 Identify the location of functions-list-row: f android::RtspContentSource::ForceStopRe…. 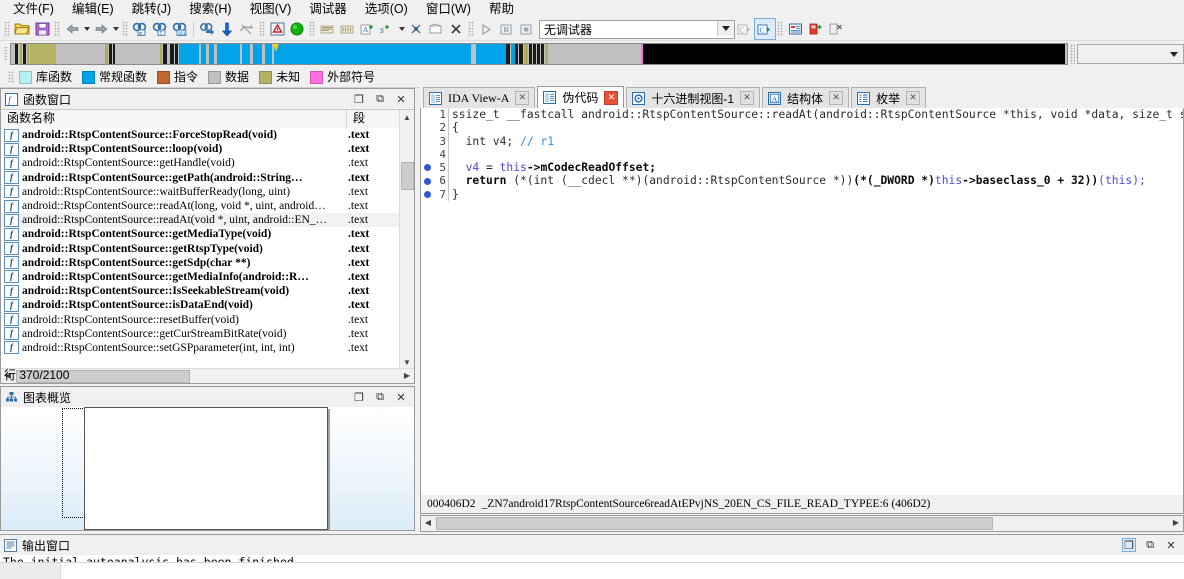
(200, 135).